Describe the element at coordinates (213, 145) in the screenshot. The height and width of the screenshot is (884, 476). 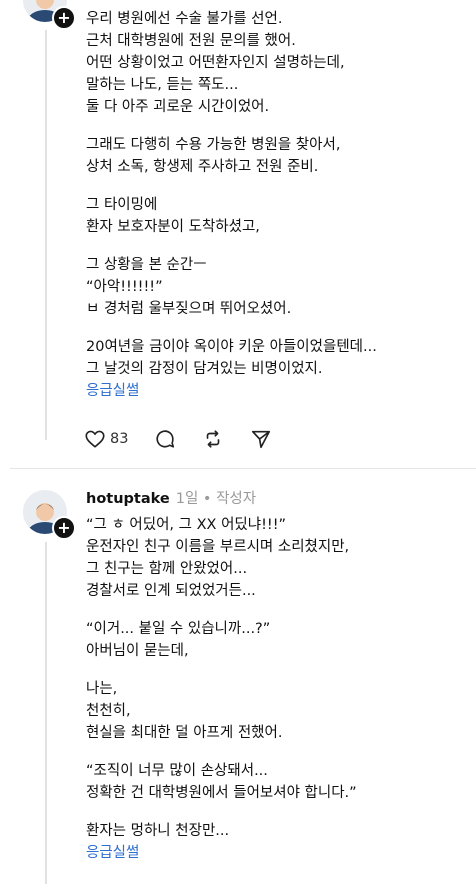
I see `text-line: 그래도 다행히 수용 가능한 병원을 찾아서,` at that location.